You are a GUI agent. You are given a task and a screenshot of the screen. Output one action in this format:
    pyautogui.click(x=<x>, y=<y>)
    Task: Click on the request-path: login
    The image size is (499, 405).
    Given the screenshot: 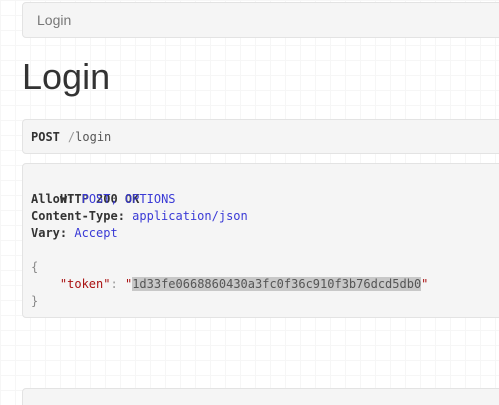 What is the action you would take?
    pyautogui.click(x=93, y=136)
    